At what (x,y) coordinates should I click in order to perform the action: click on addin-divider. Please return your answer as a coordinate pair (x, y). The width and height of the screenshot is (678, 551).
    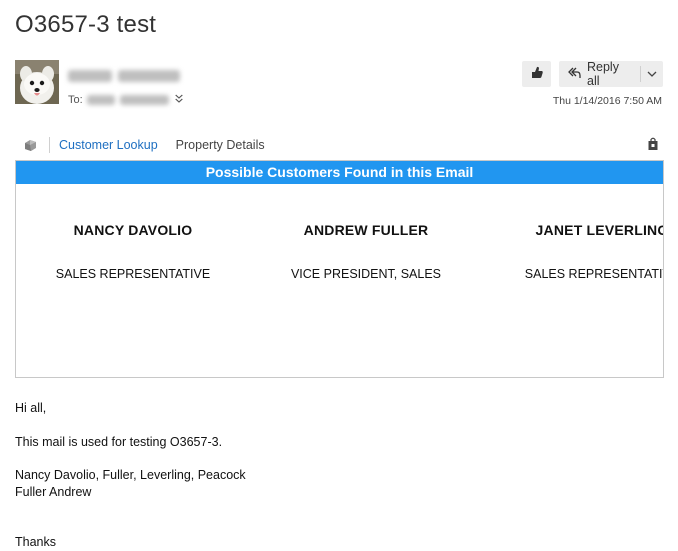
    Looking at the image, I should click on (49, 145).